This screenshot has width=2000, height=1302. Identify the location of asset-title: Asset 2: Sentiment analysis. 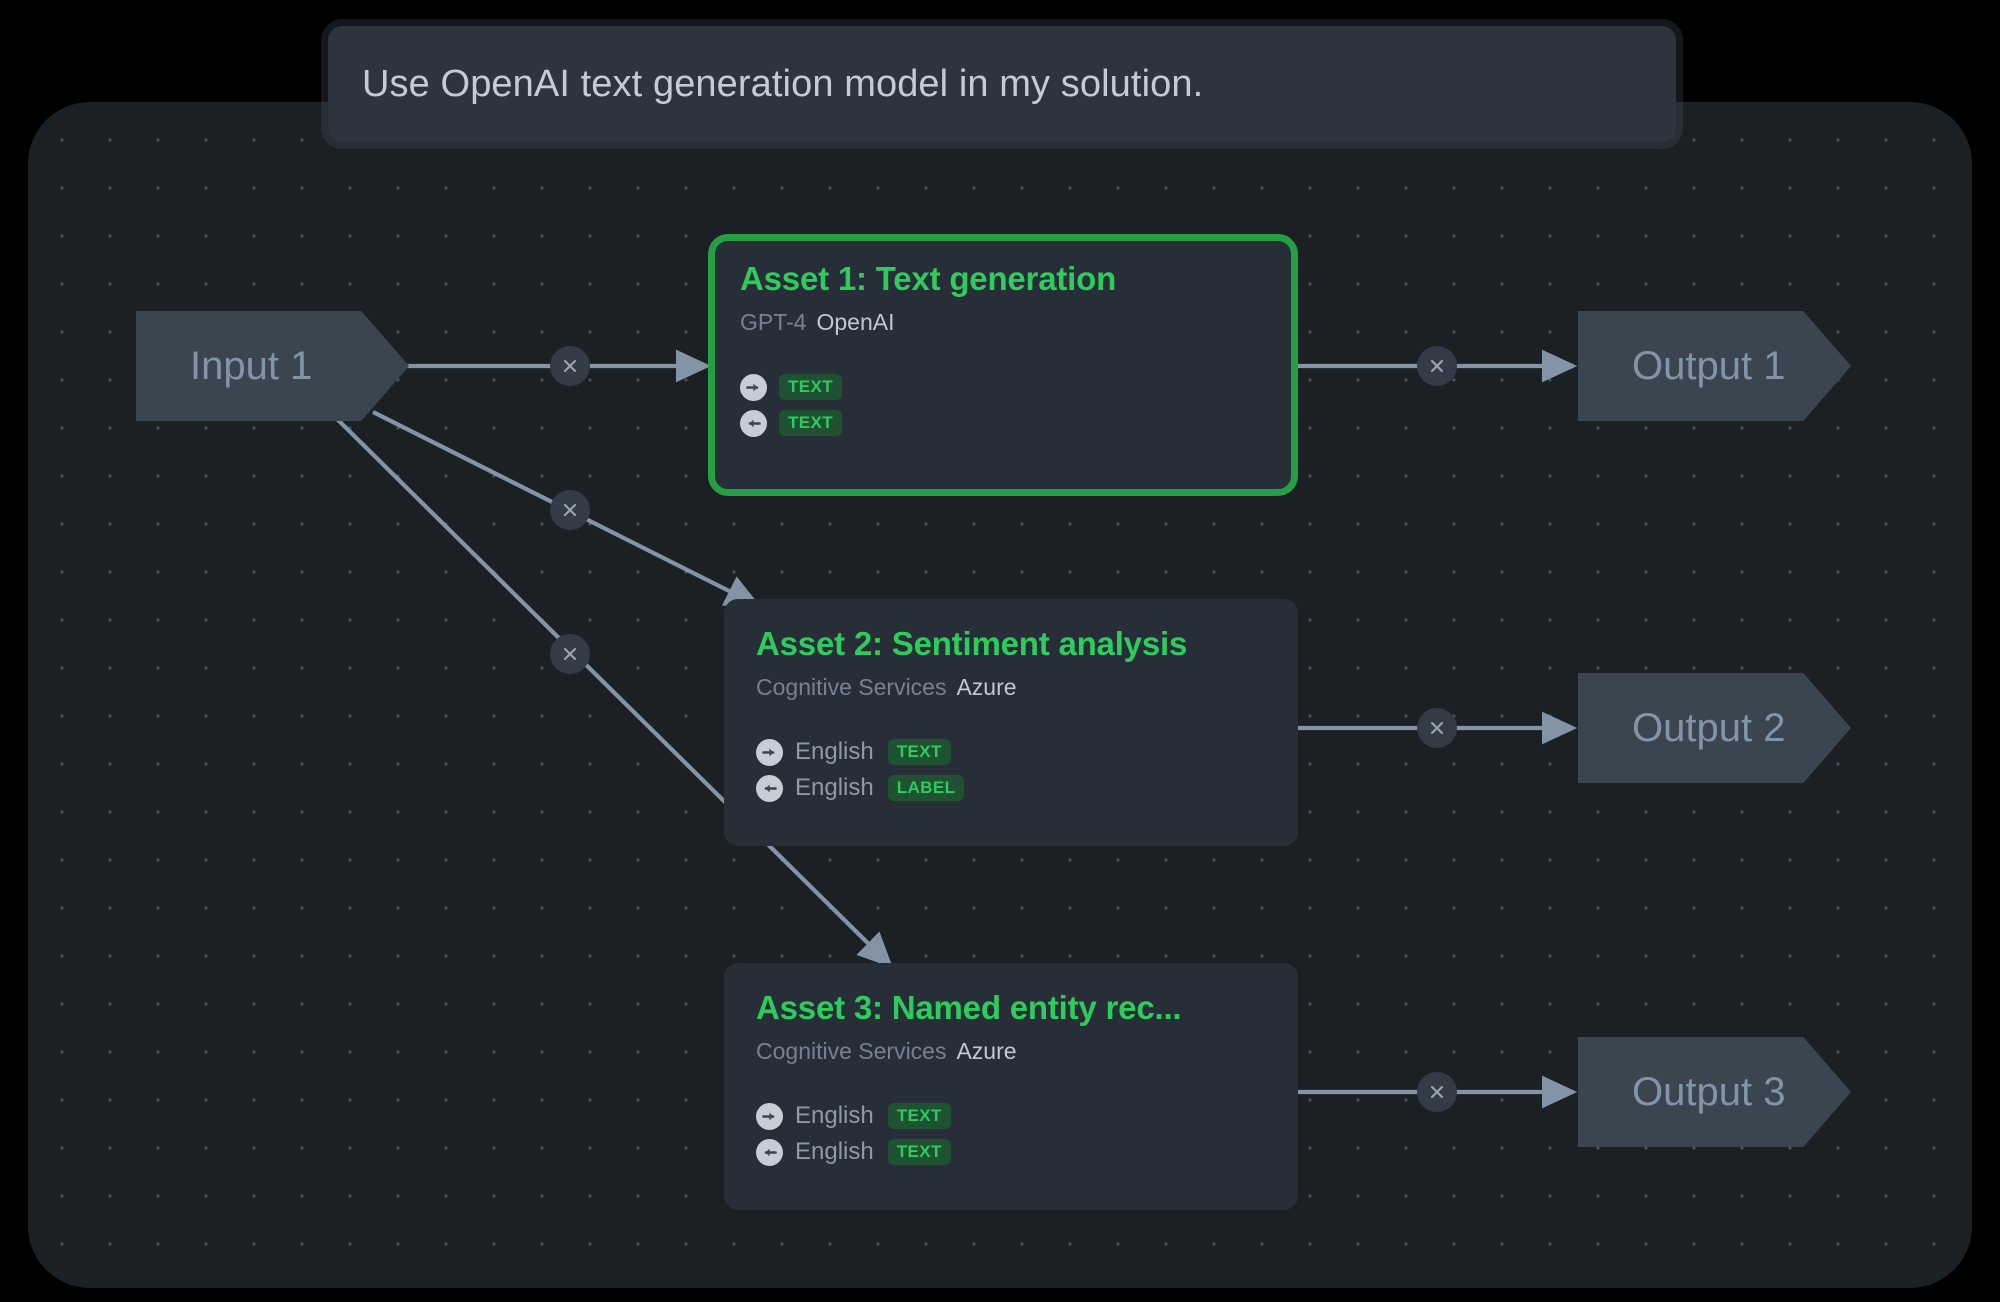
(972, 643).